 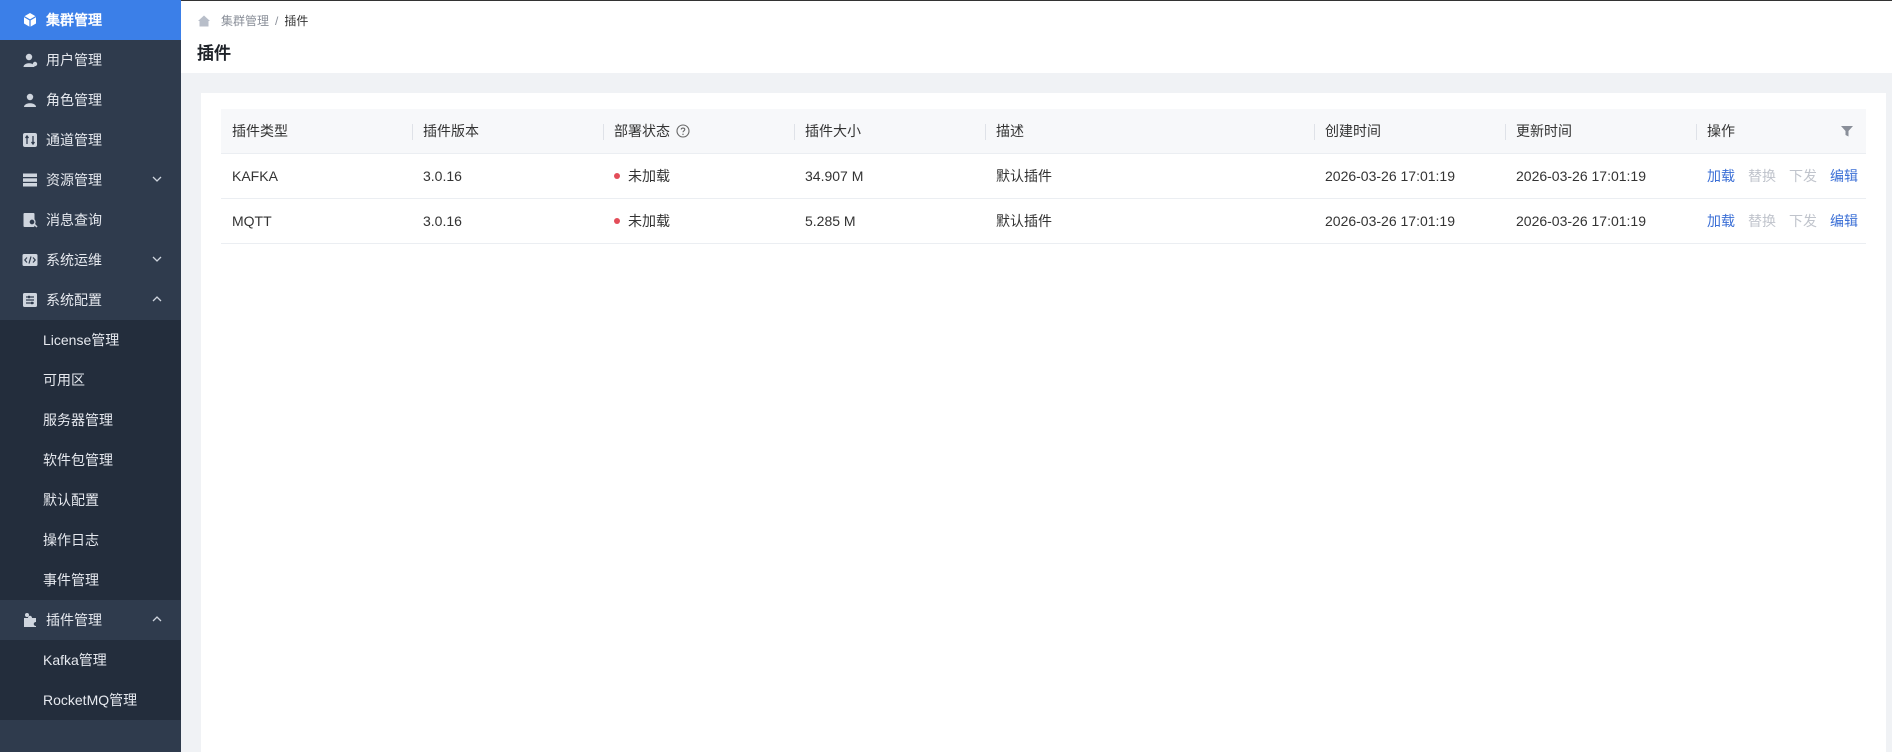 I want to click on sidebar-item-ops: 系统运维, so click(x=90, y=260).